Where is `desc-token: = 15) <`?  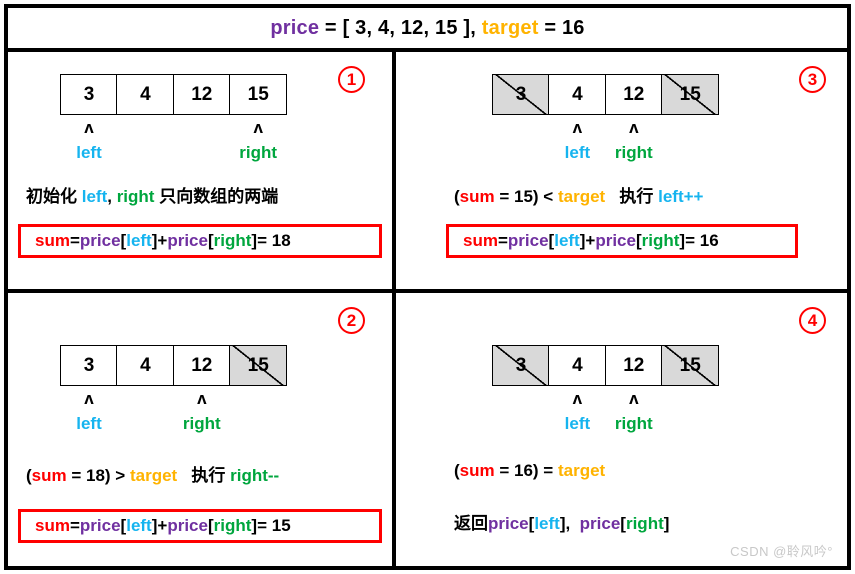 desc-token: = 15) < is located at coordinates (526, 196).